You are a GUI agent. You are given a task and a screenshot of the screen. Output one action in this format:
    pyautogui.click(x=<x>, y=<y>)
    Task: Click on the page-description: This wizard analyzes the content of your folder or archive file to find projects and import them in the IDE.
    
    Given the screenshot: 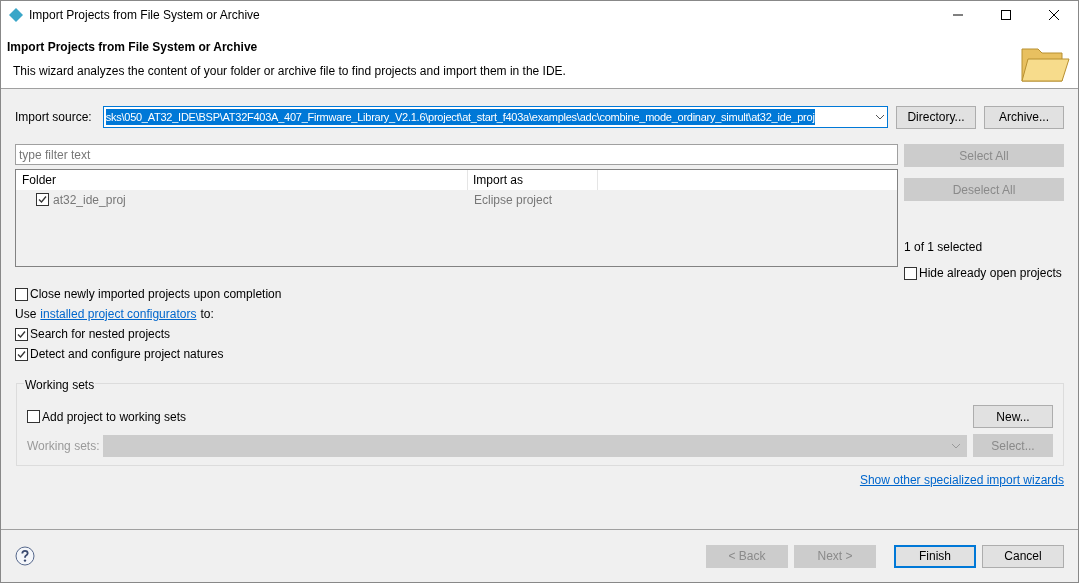 What is the action you would take?
    pyautogui.click(x=289, y=71)
    